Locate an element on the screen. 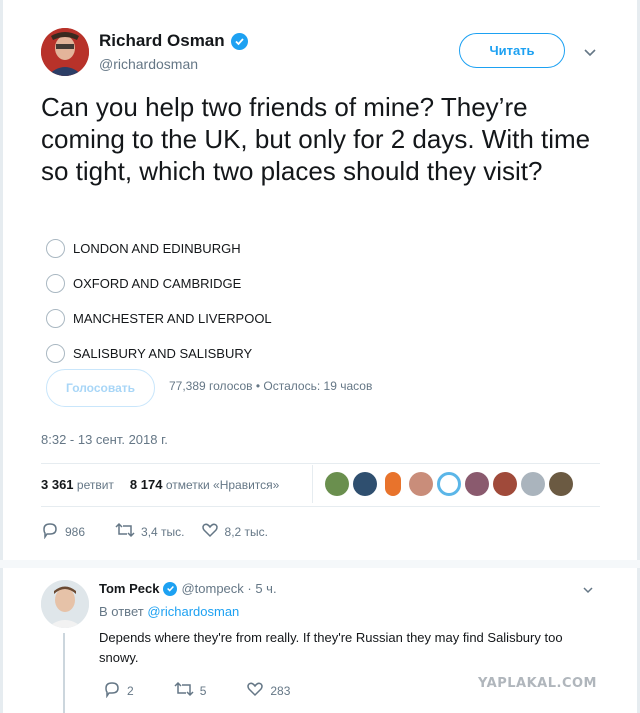 The height and width of the screenshot is (713, 640). retweet-action: 5 is located at coordinates (190, 690).